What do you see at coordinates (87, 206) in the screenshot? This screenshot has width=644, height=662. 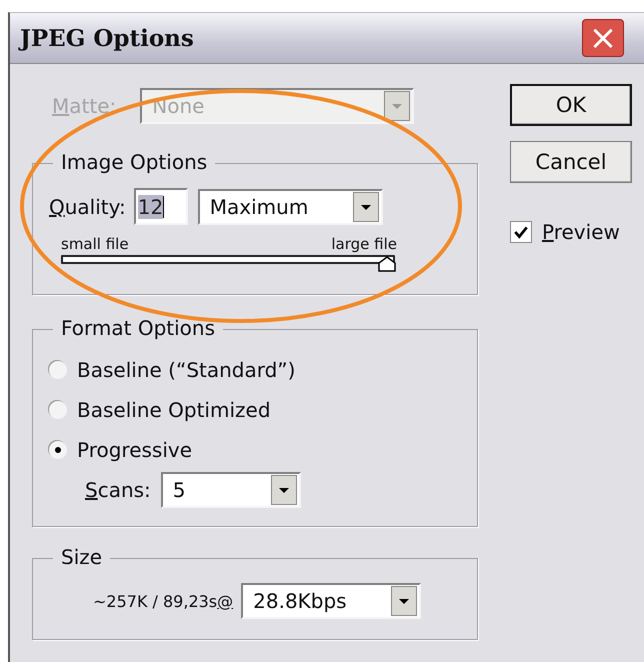 I see `quality-label: Quality:` at bounding box center [87, 206].